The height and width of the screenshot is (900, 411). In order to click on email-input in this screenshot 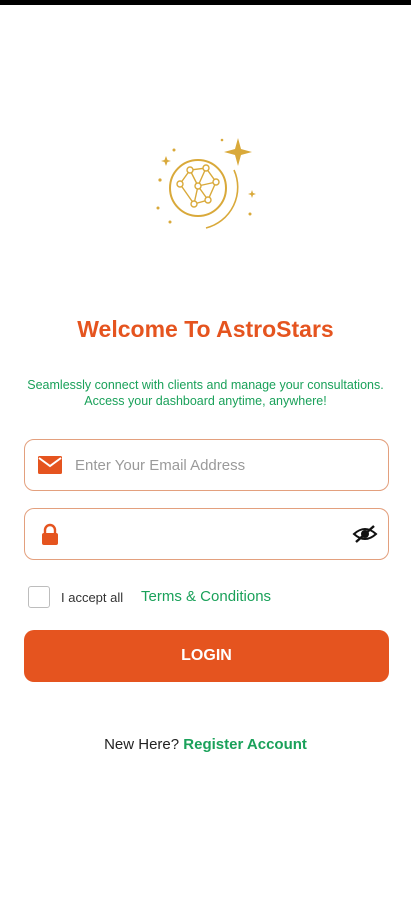, I will do `click(210, 465)`.